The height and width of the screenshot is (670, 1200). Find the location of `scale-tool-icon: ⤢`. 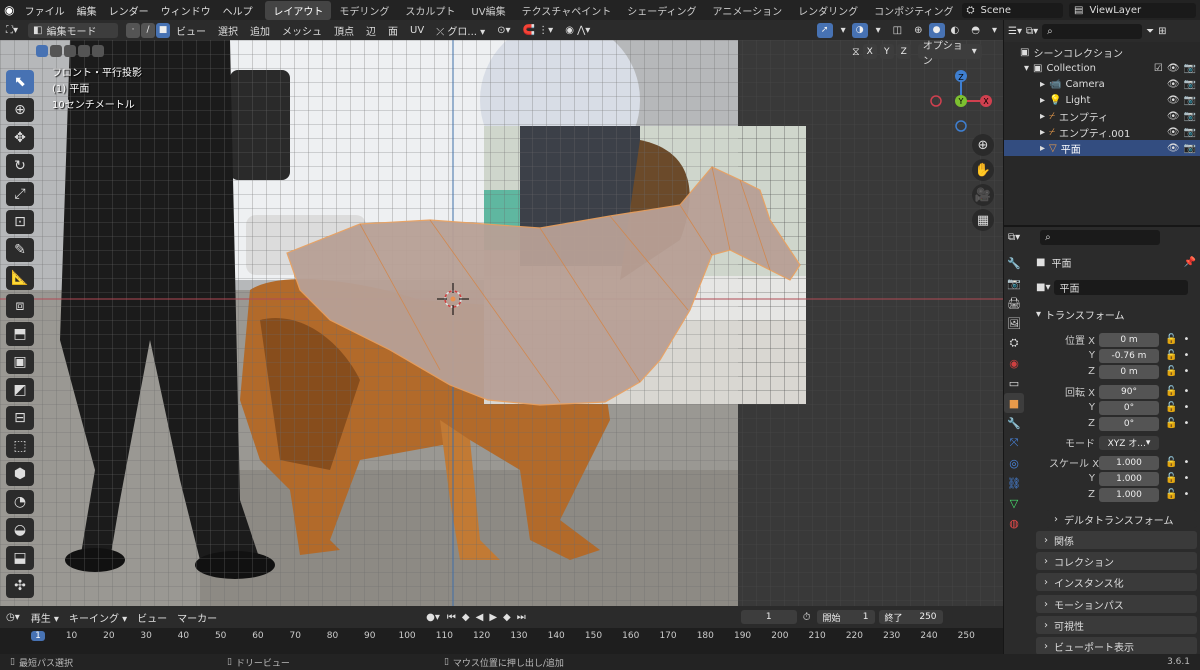

scale-tool-icon: ⤢ is located at coordinates (20, 194).